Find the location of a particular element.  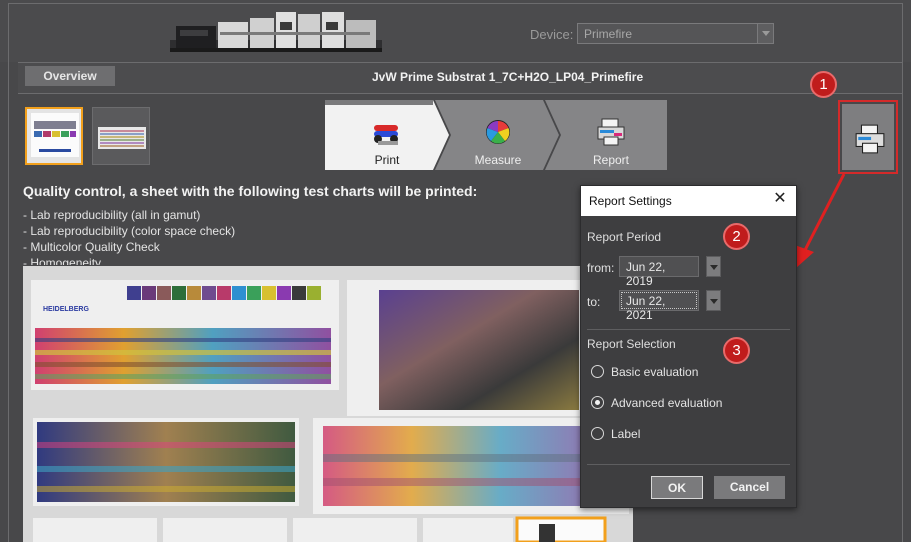

close-icon: ✕ is located at coordinates (780, 199).